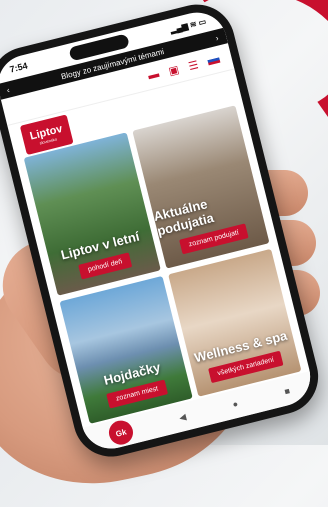 This screenshot has width=328, height=507. What do you see at coordinates (188, 25) in the screenshot?
I see `status-icons: ▂▄▆ ≋ ▭` at bounding box center [188, 25].